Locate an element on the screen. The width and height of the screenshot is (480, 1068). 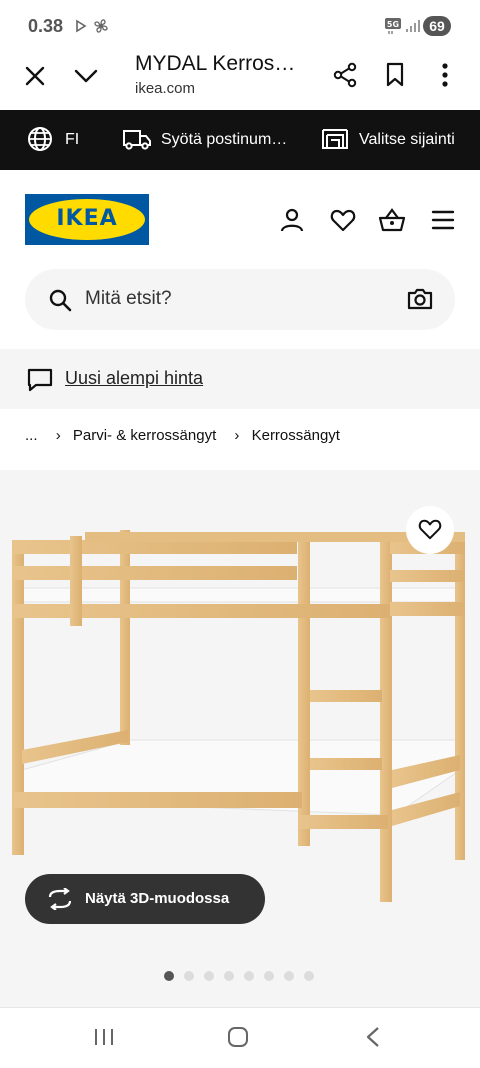
language-selector: FI is located at coordinates (72, 140).